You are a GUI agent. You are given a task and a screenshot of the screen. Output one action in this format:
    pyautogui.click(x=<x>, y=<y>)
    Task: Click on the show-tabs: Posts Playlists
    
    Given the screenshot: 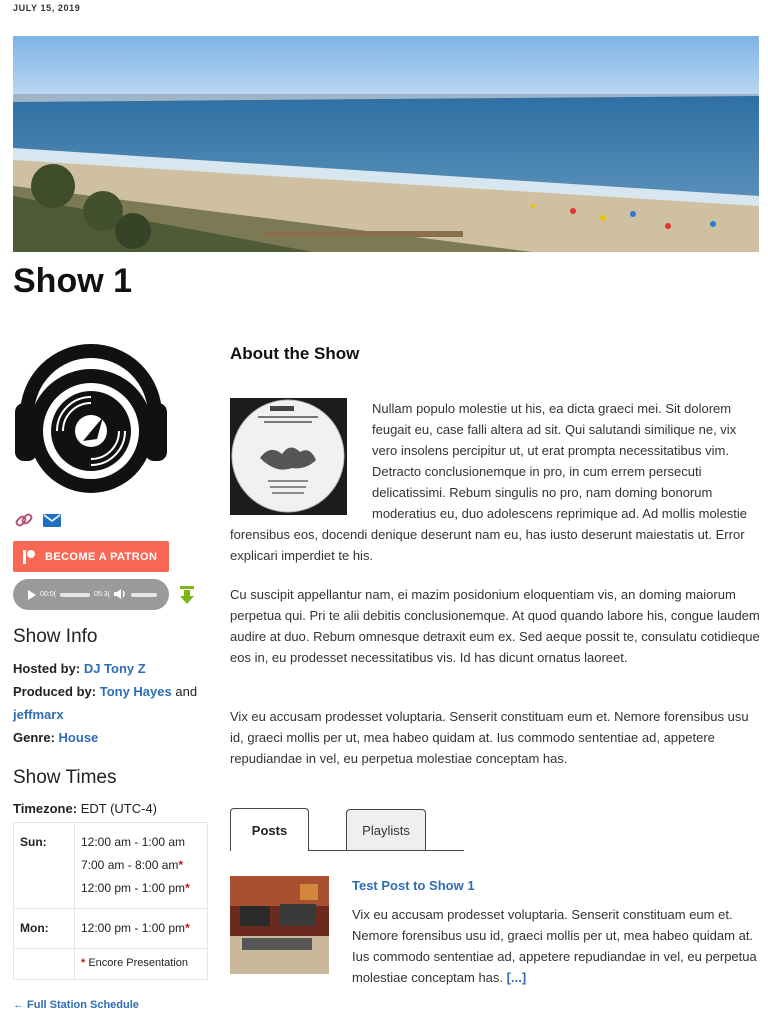 What is the action you would take?
    pyautogui.click(x=347, y=829)
    